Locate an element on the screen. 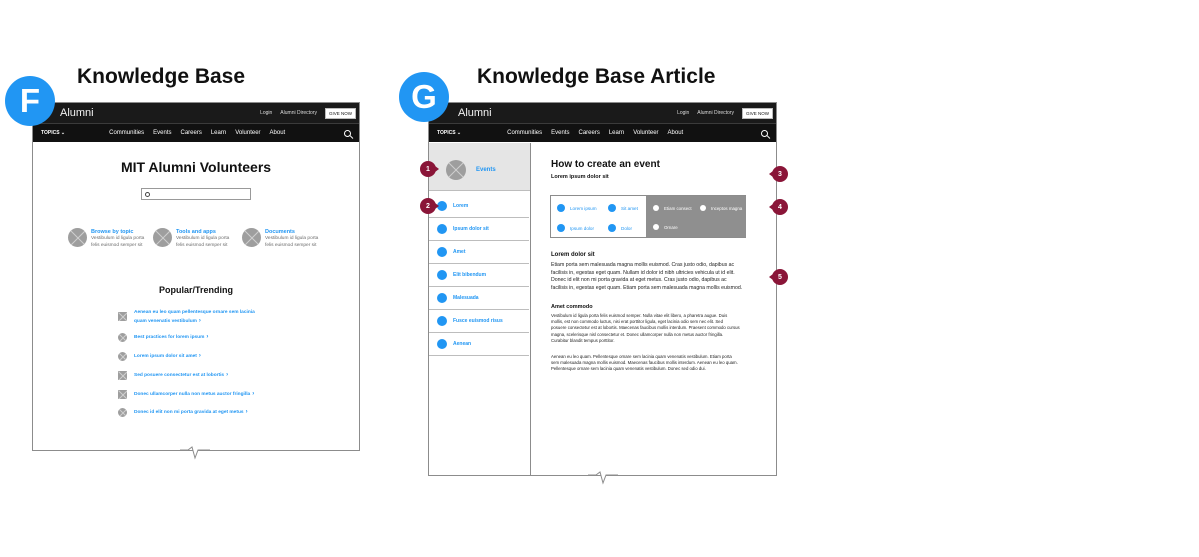 This screenshot has height=557, width=1199. article-directory-link: Alumni Directory is located at coordinates (715, 113).